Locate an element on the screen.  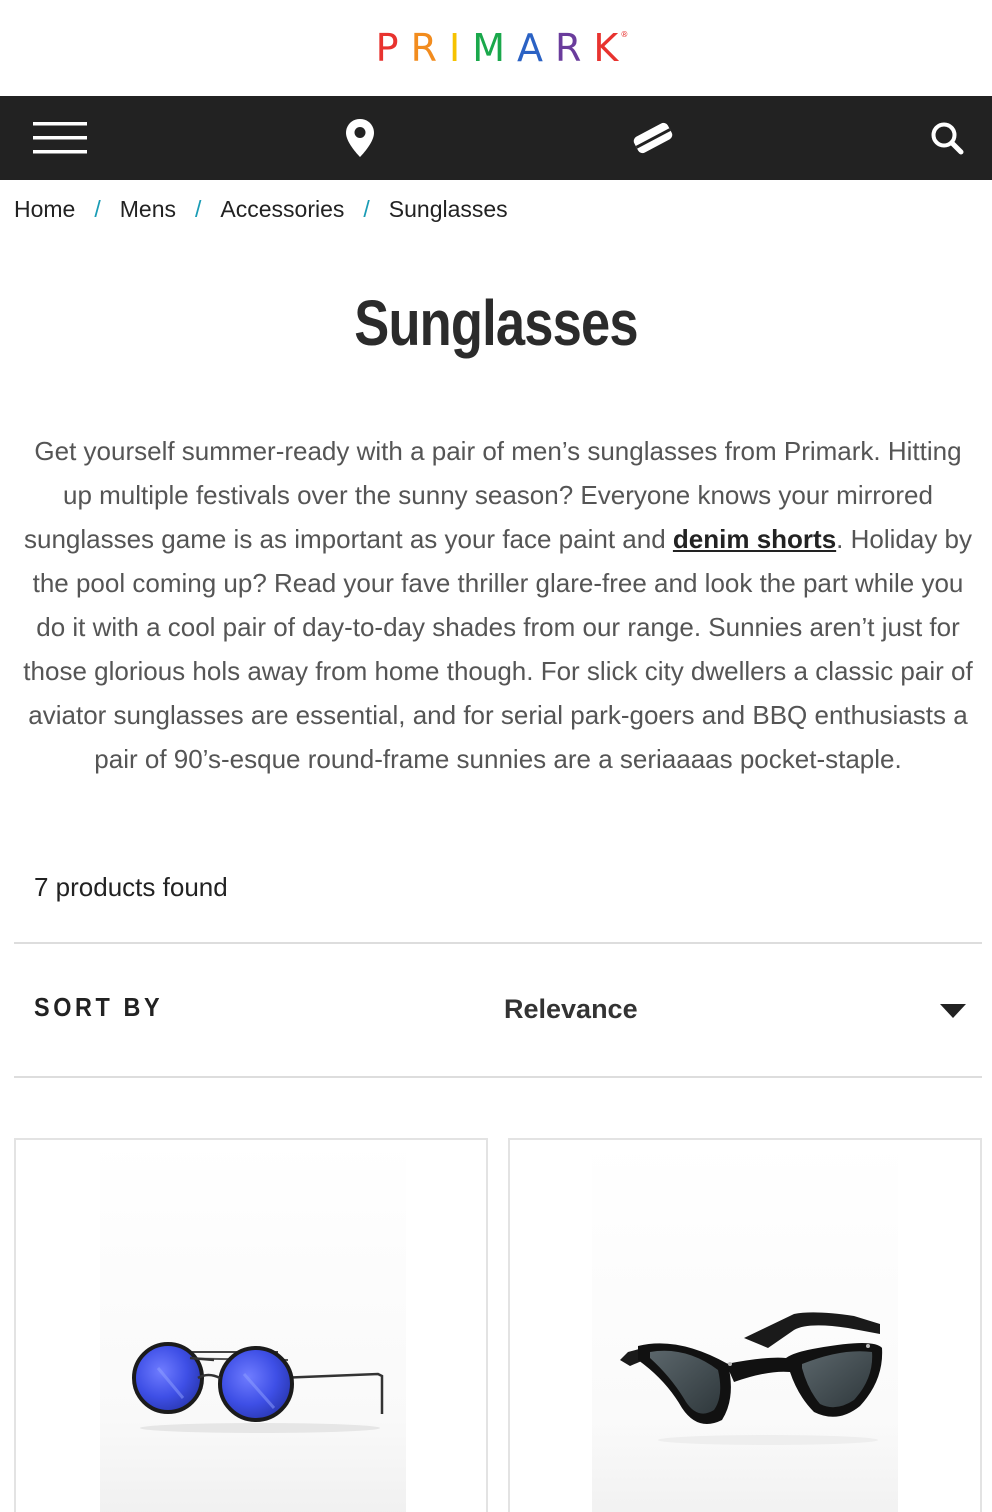
main-nav-bar is located at coordinates (496, 138).